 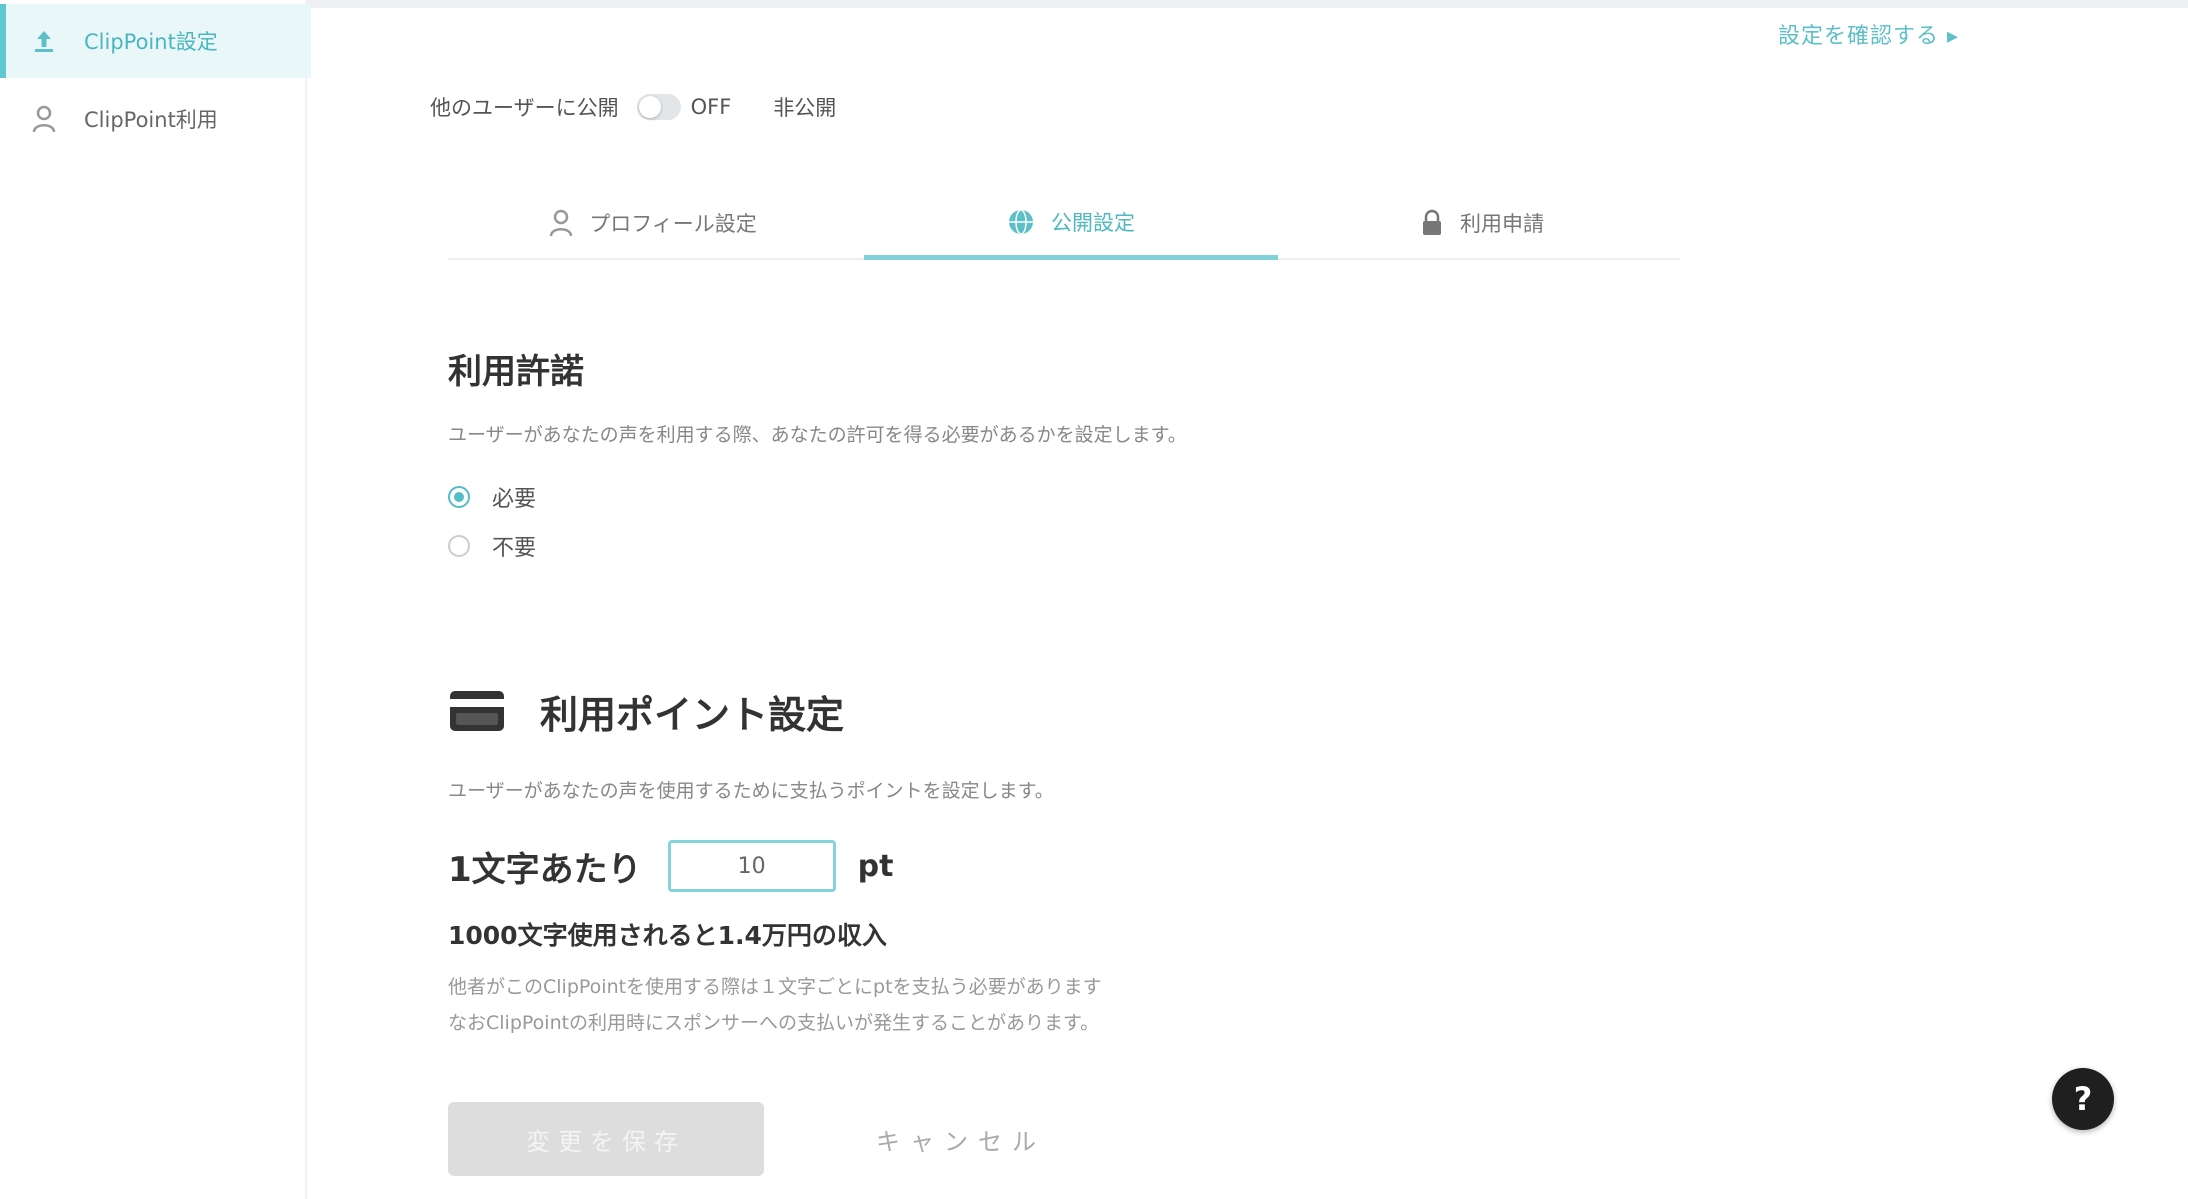 I want to click on settings-tabs: プロフィール設定 公開設定 利用申請, so click(x=1064, y=224).